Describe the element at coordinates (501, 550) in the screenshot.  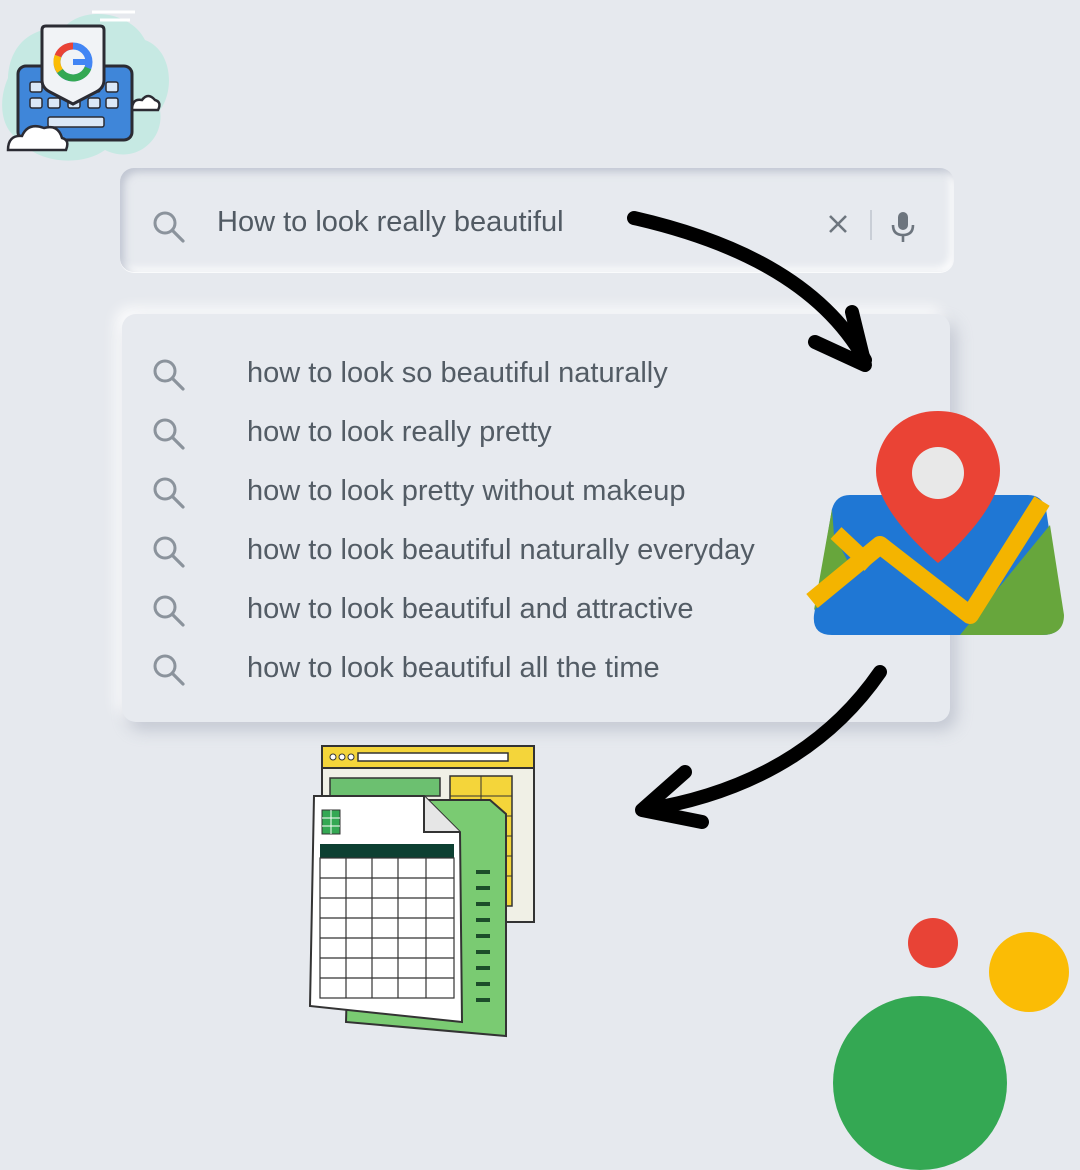
I see `suggestion-label: how to look beautiful naturally everyday` at that location.